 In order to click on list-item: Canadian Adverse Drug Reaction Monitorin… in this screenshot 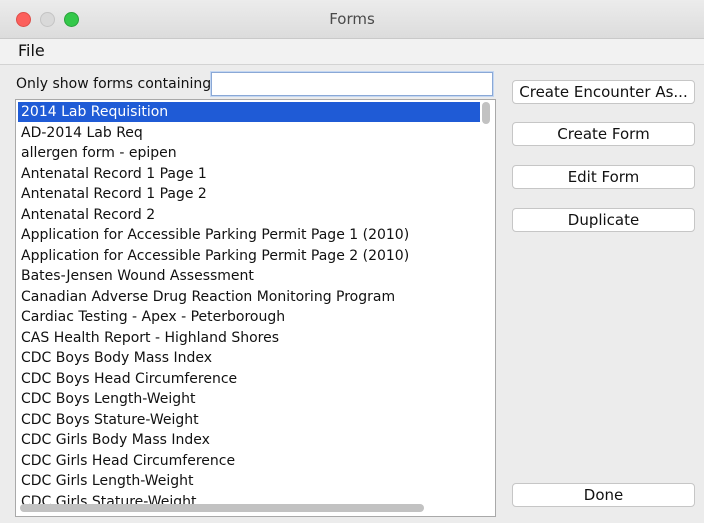, I will do `click(249, 297)`.